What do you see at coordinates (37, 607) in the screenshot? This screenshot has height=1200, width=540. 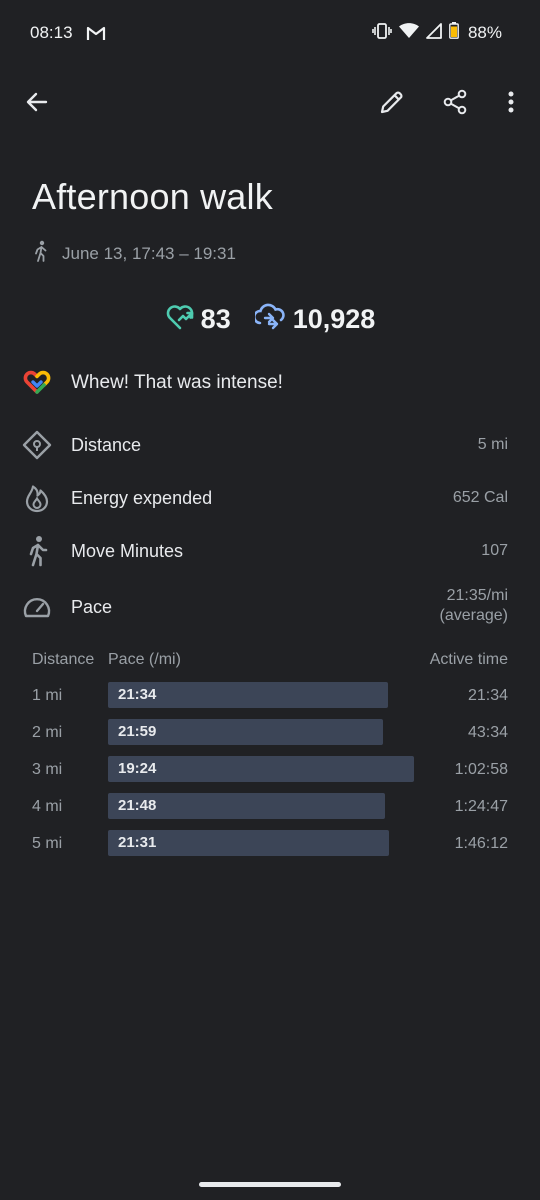 I see `speedometer-icon` at bounding box center [37, 607].